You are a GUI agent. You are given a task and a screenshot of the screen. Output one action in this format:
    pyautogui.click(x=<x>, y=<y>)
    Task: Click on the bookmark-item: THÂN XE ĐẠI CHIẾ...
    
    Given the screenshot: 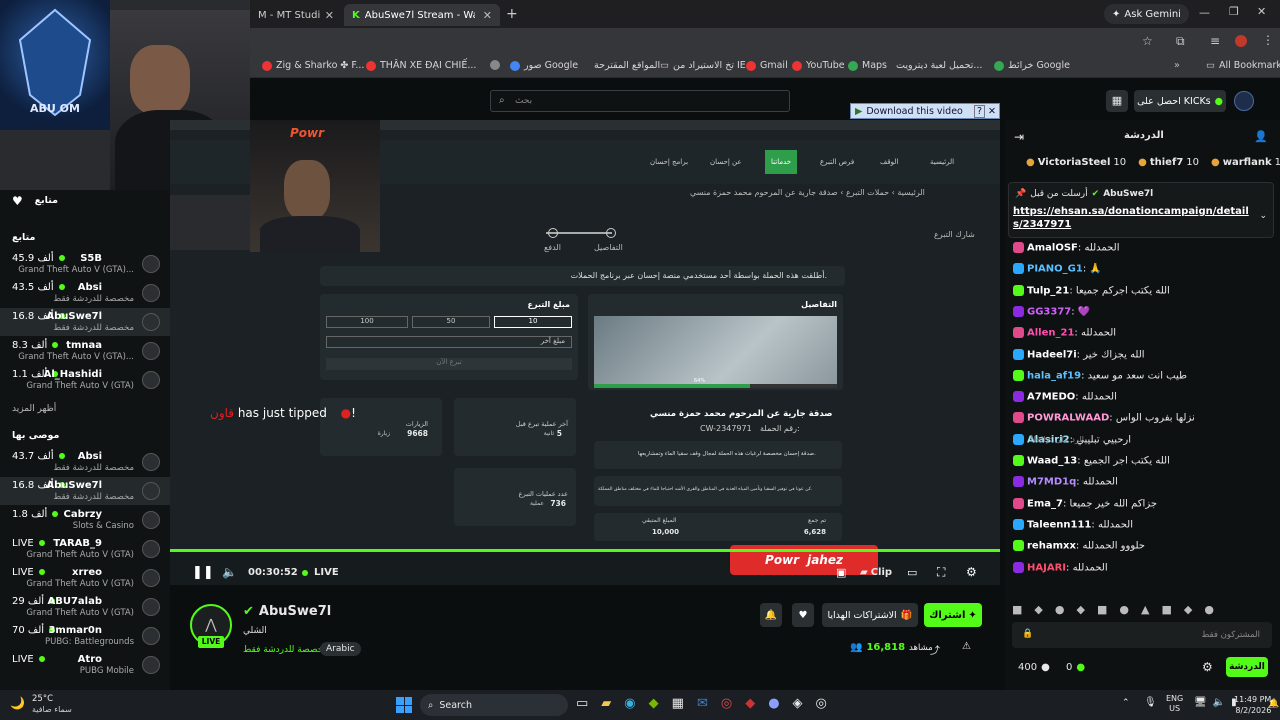 What is the action you would take?
    pyautogui.click(x=421, y=65)
    